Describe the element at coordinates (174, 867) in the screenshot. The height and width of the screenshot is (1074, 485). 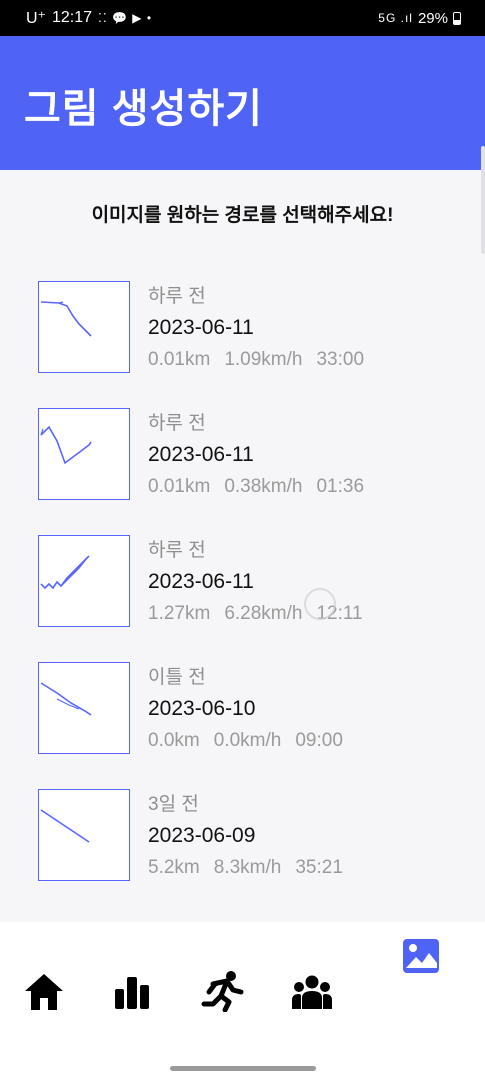
I see `route-distance: 5.2km` at that location.